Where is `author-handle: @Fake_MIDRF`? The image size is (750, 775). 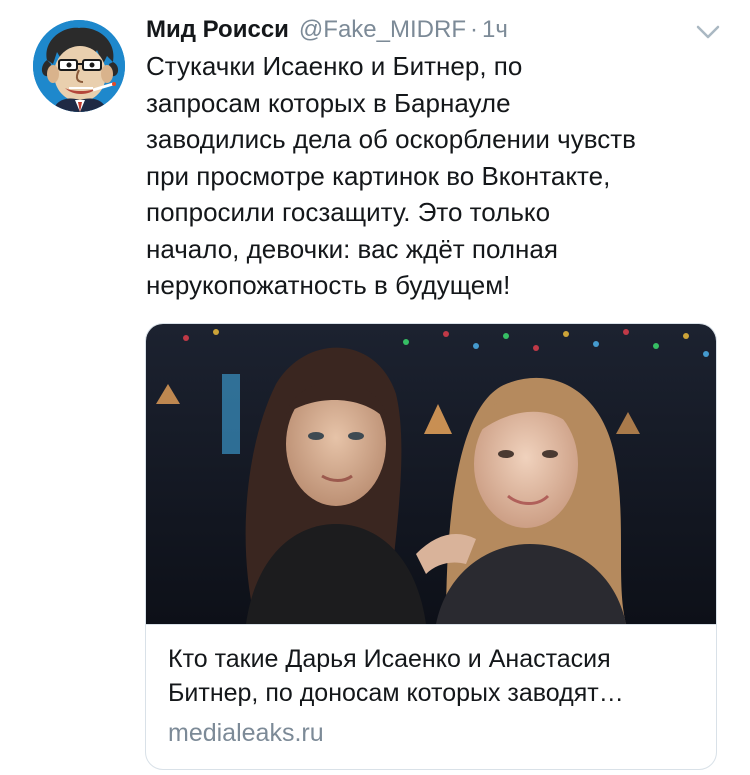
author-handle: @Fake_MIDRF is located at coordinates (382, 30).